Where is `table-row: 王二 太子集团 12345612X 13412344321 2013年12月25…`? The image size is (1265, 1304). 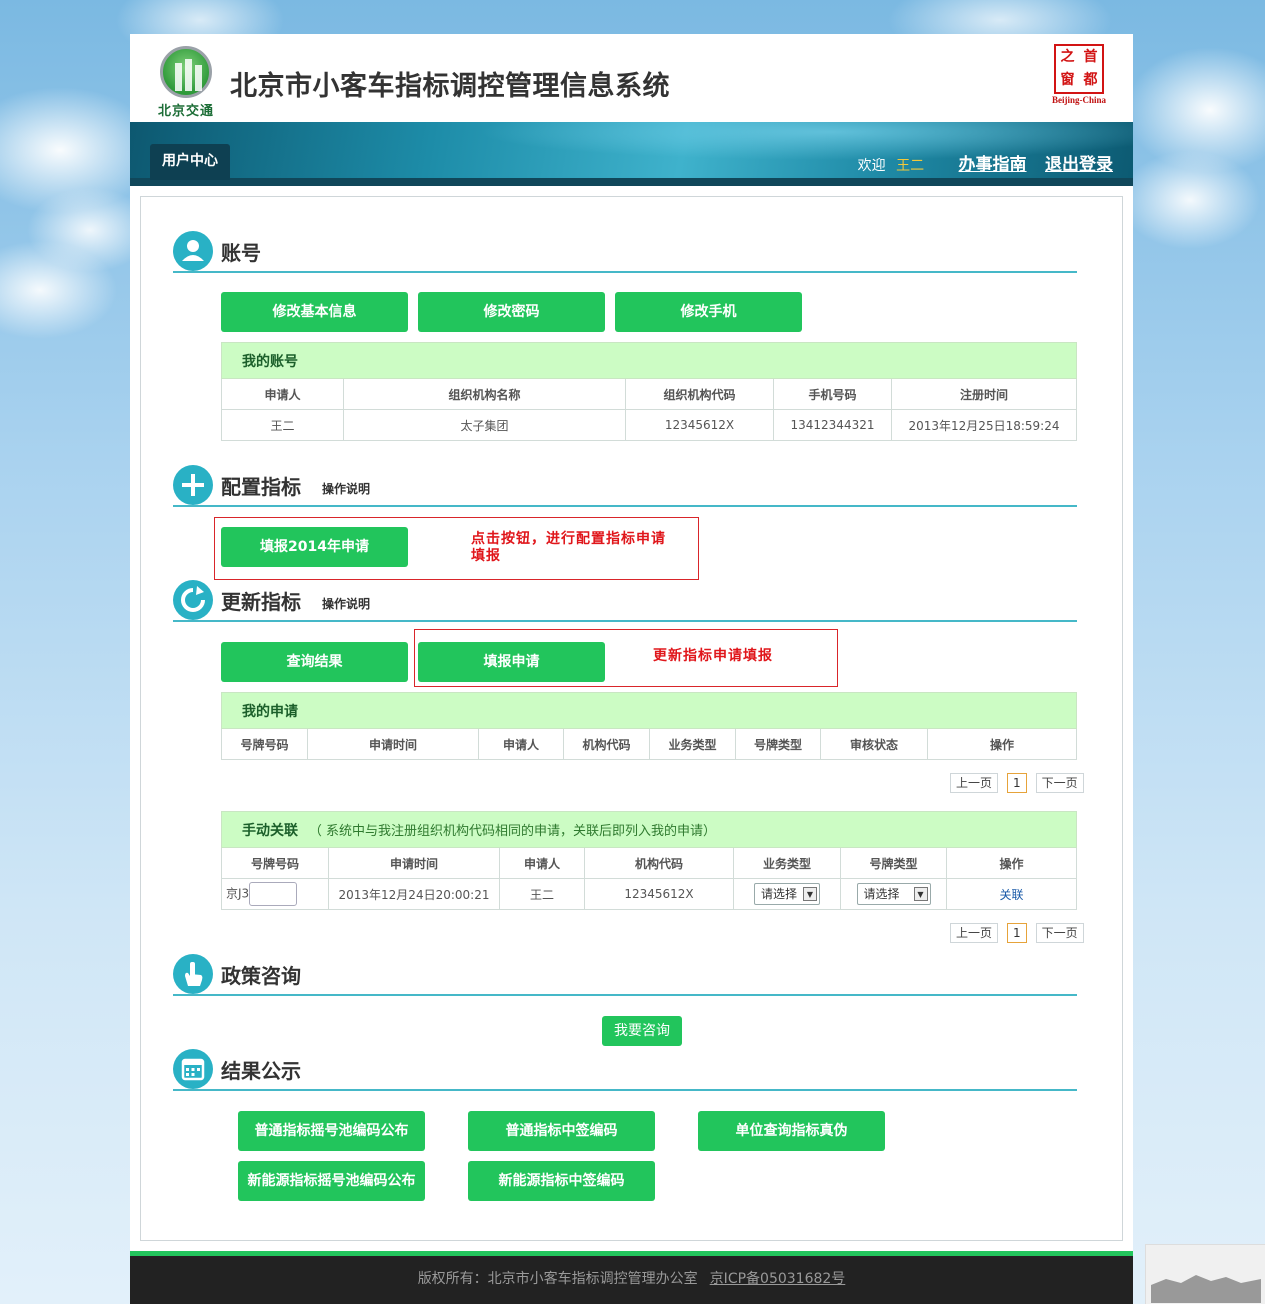 table-row: 王二 太子集团 12345612X 13412344321 2013年12月25… is located at coordinates (649, 425).